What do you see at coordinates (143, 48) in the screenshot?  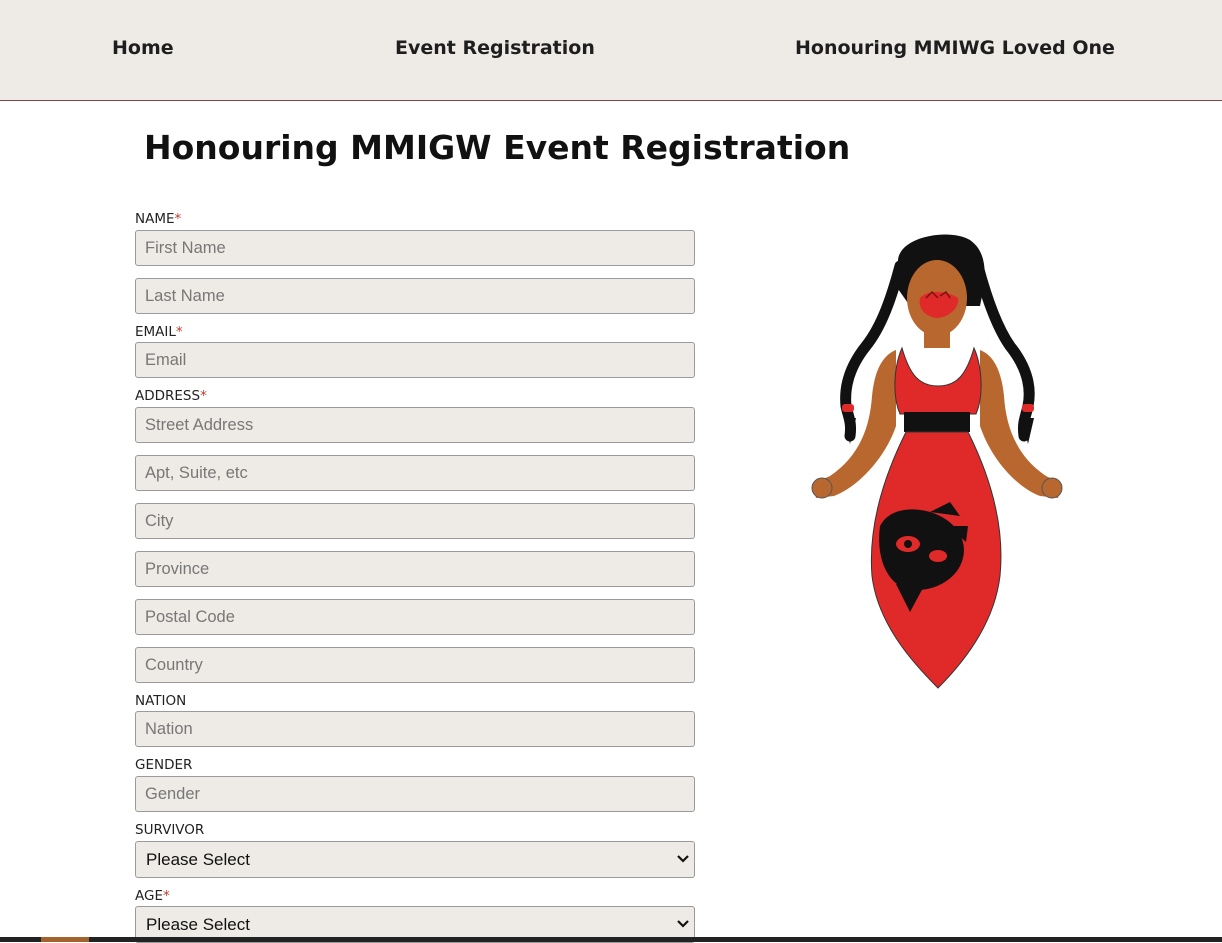 I see `nav-link-home: Home` at bounding box center [143, 48].